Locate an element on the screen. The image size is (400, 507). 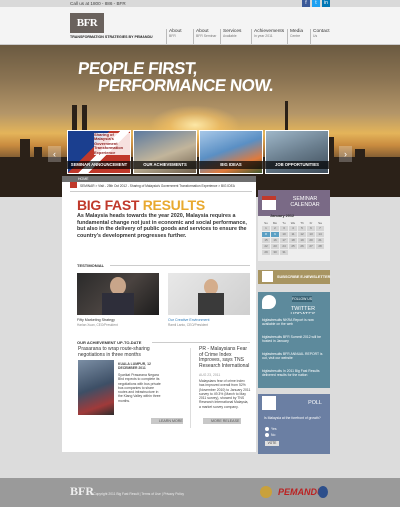
calendar-day: 6 is located at coordinates (311, 228).